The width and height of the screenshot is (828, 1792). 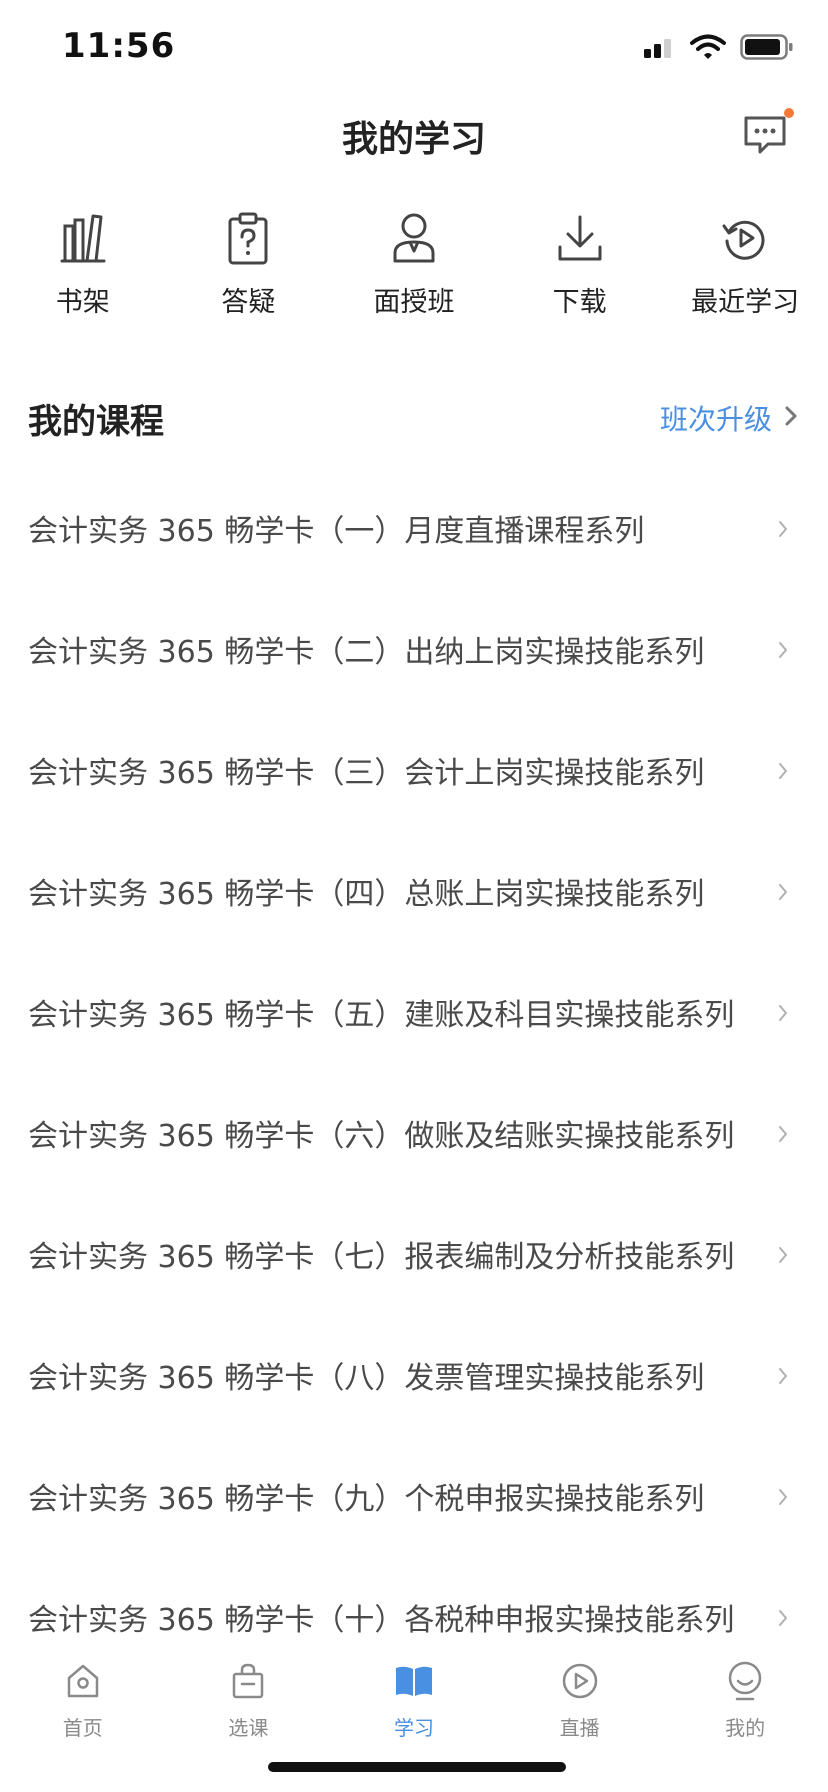 What do you see at coordinates (249, 270) in the screenshot?
I see `quick-entry-qa: 答疑` at bounding box center [249, 270].